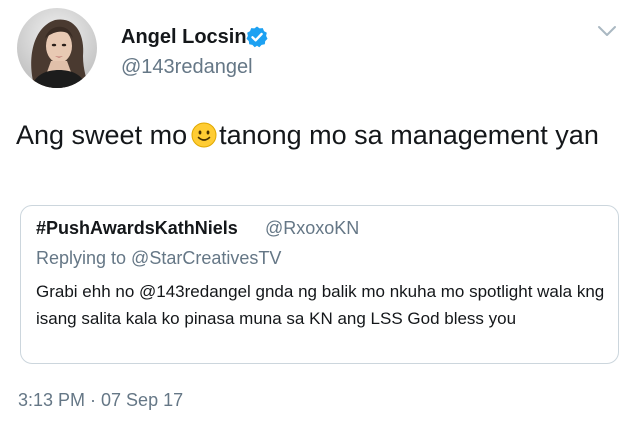 Image resolution: width=640 pixels, height=431 pixels. I want to click on replying-to-label: Replying to @StarCreativesTV, so click(158, 258).